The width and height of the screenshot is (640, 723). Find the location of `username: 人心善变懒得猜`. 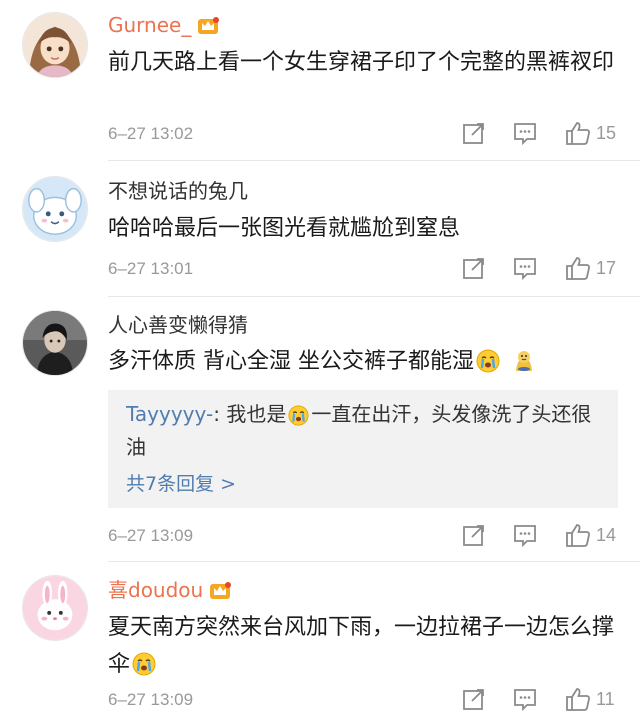

username: 人心善变懒得猜 is located at coordinates (178, 325).